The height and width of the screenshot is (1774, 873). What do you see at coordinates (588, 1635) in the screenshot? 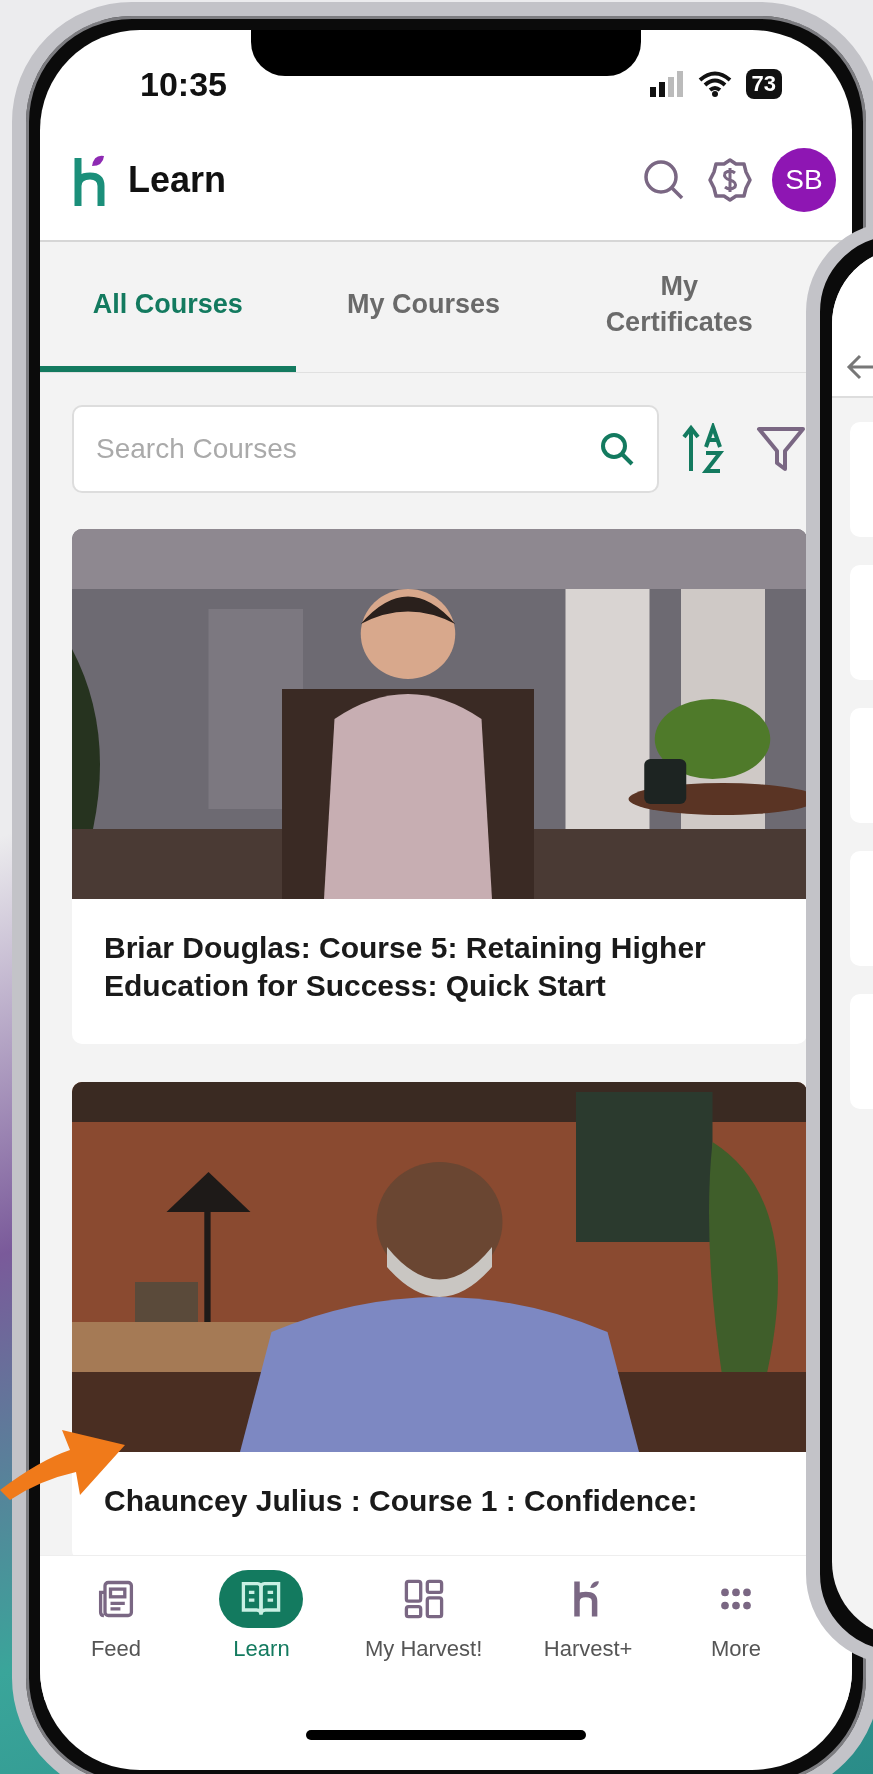
I see `nav-item: Harvest+` at bounding box center [588, 1635].